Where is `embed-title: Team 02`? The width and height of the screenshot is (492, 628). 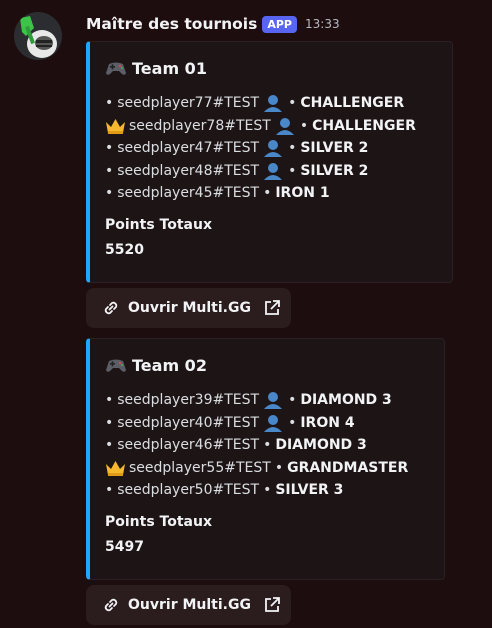
embed-title: Team 02 is located at coordinates (156, 365).